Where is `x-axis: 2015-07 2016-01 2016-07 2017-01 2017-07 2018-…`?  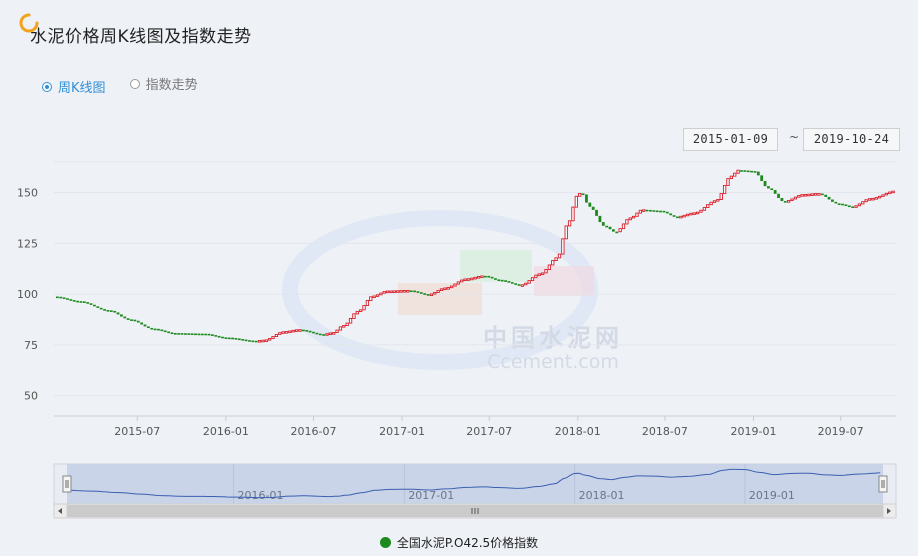 x-axis: 2015-07 2016-01 2016-07 2017-01 2017-07 2018-… is located at coordinates (489, 427).